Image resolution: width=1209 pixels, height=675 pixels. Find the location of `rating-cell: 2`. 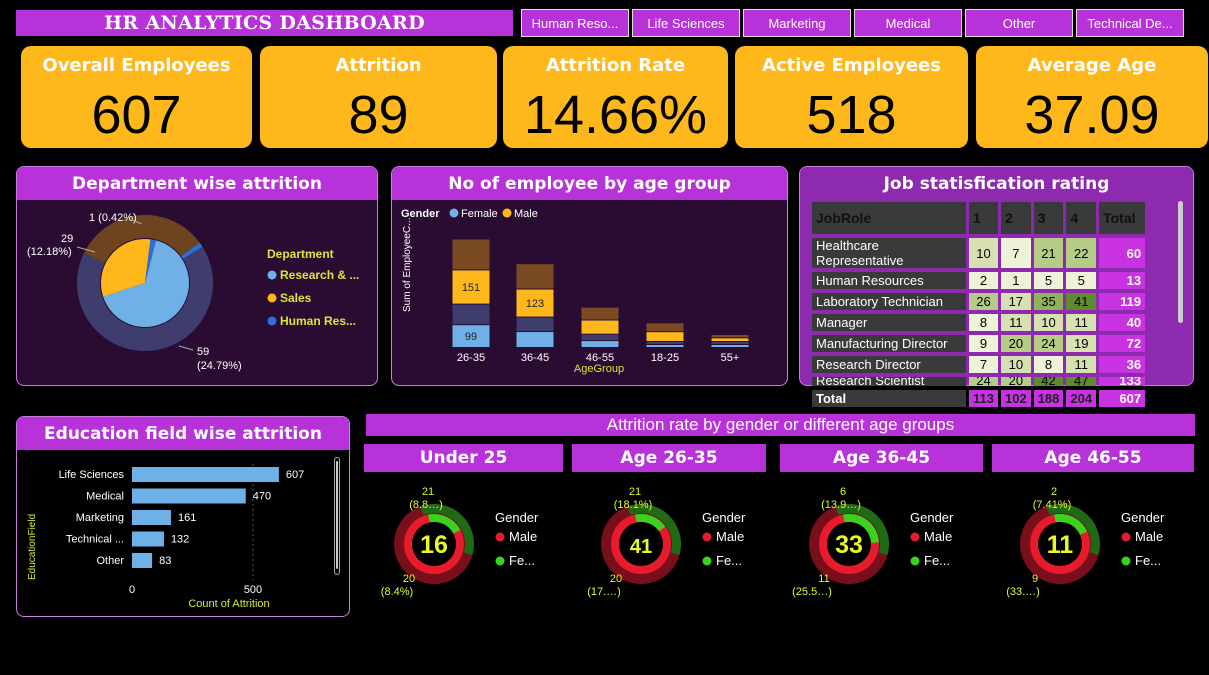

rating-cell: 2 is located at coordinates (983, 280).